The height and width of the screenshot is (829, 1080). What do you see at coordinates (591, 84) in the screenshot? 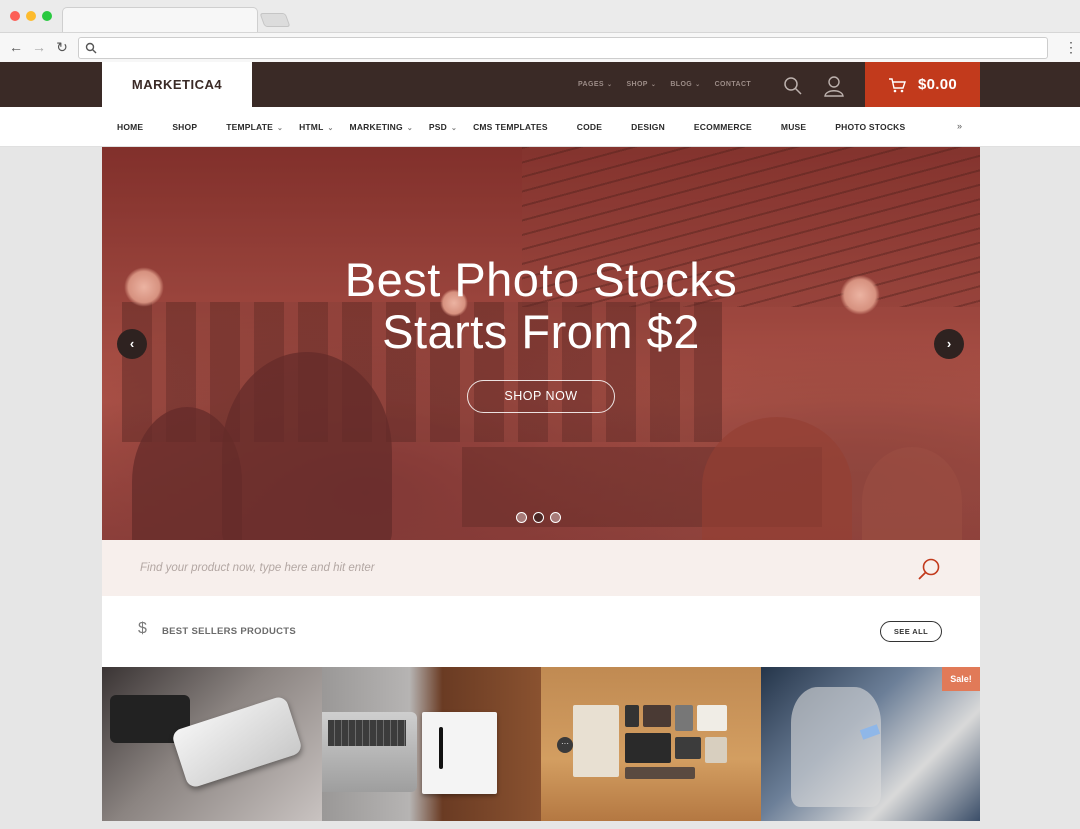
I see `top-link-label: PAGES` at bounding box center [591, 84].